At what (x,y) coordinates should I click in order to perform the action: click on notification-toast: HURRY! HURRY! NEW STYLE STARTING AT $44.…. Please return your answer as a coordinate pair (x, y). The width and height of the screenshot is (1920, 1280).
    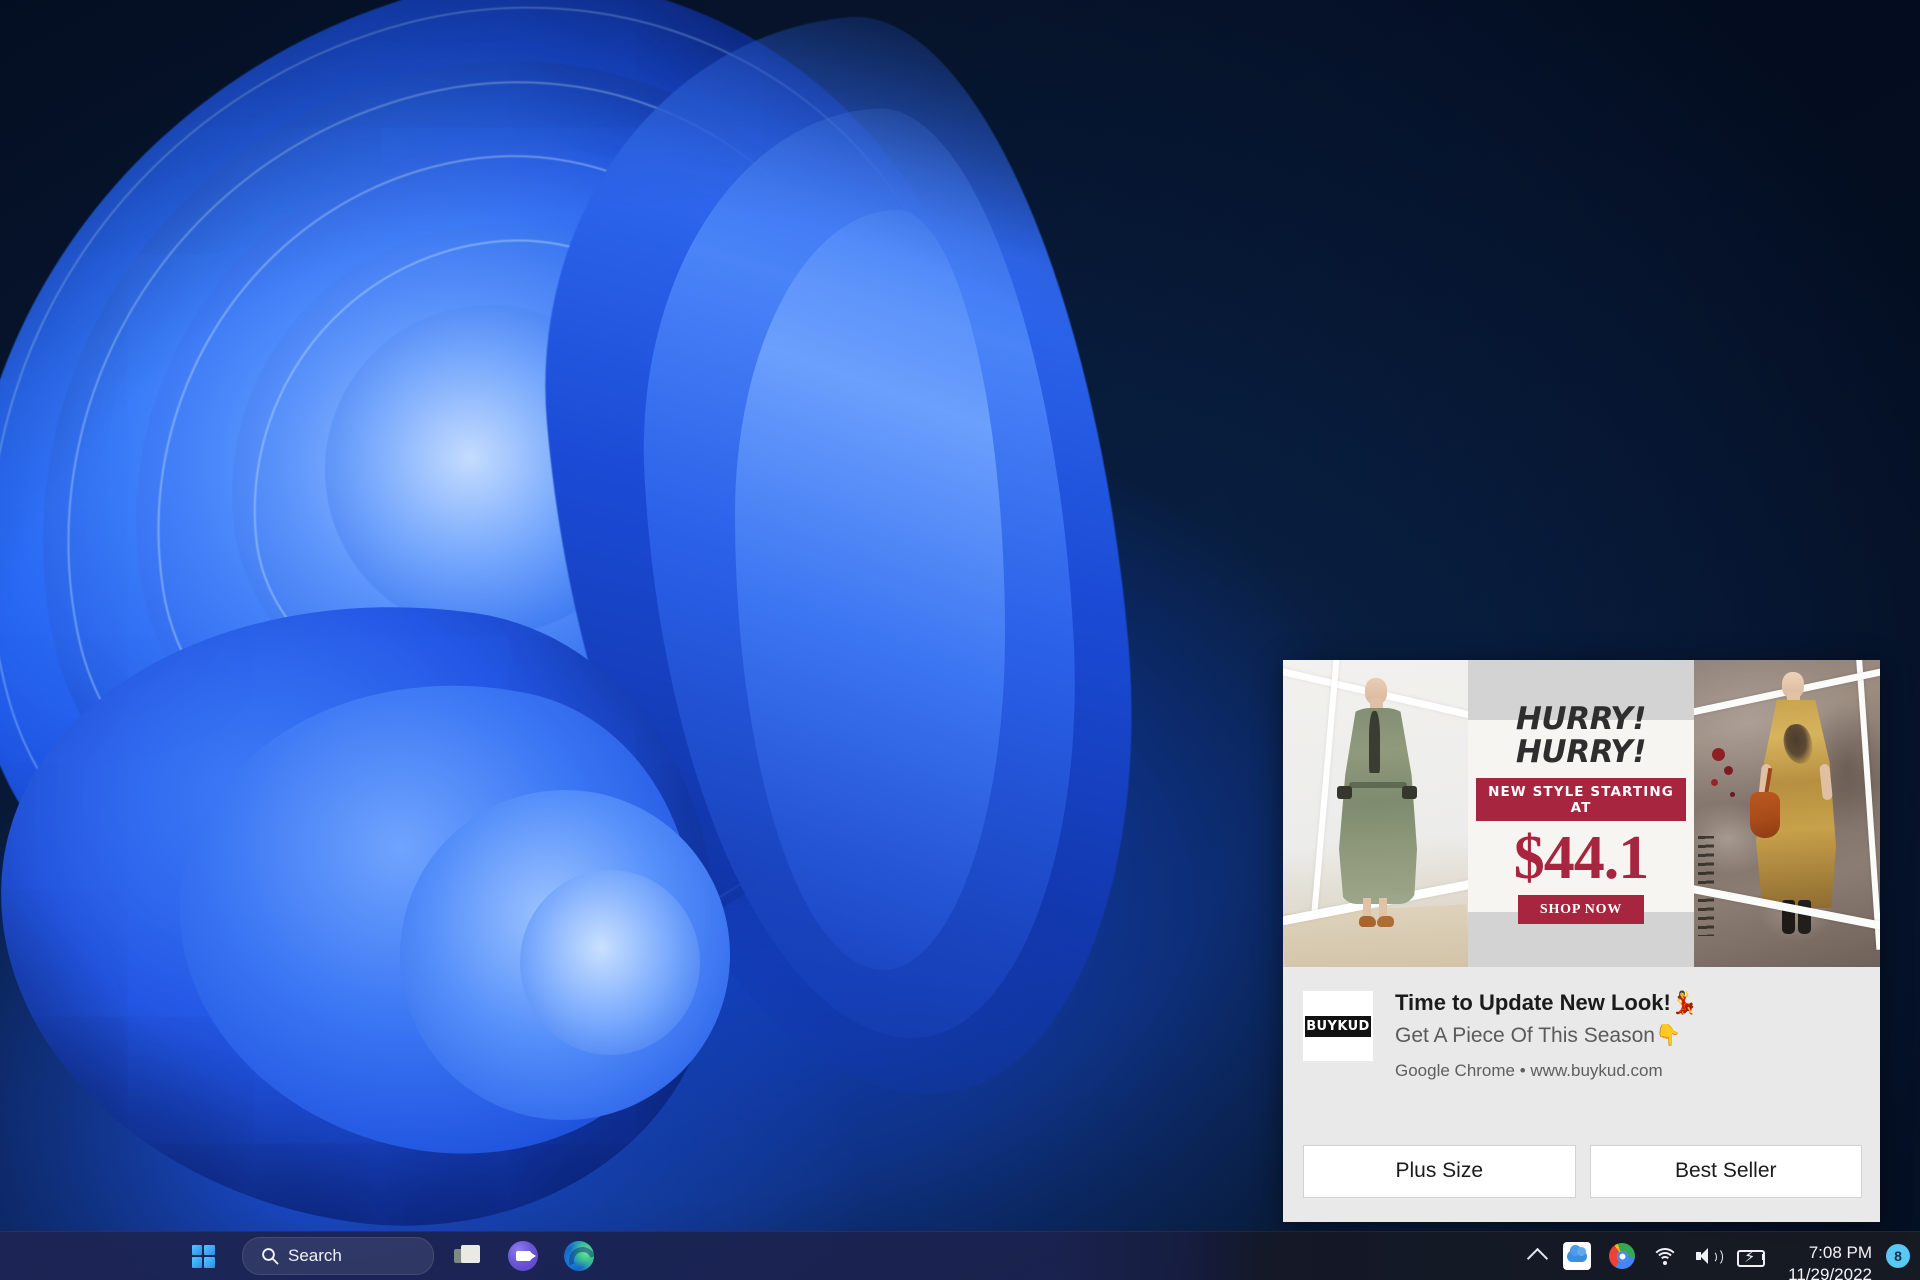
    Looking at the image, I should click on (1581, 941).